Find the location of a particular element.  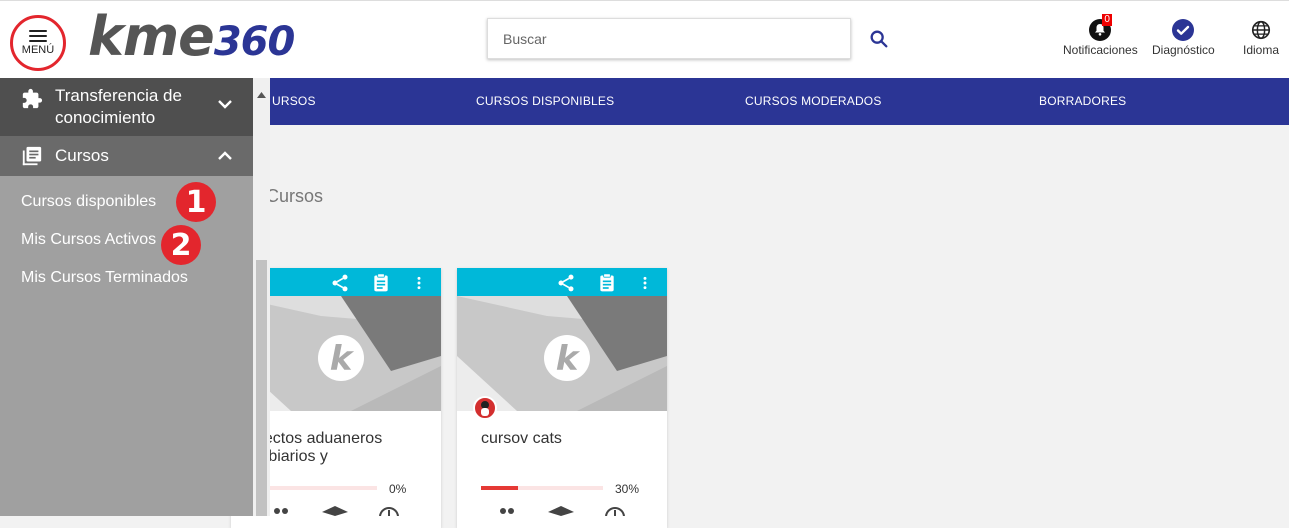

card-toolbar is located at coordinates (562, 282).